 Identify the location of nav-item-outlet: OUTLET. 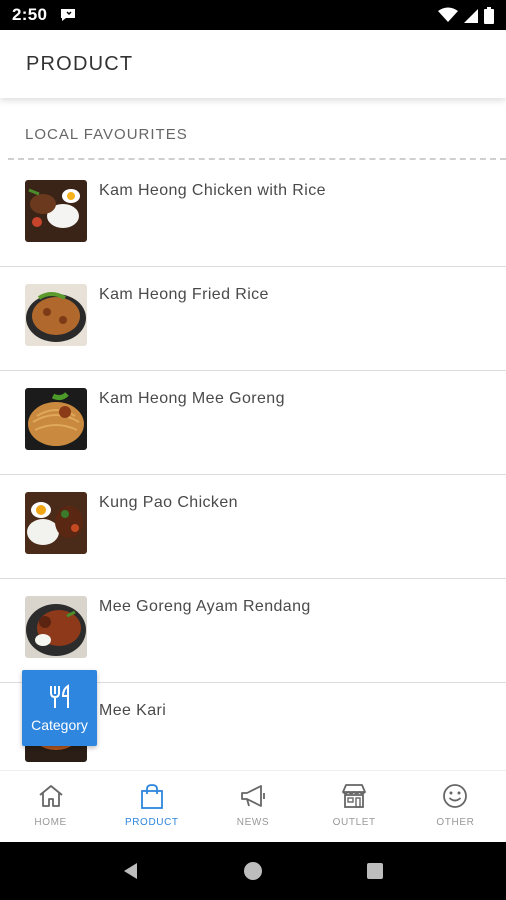
(354, 806).